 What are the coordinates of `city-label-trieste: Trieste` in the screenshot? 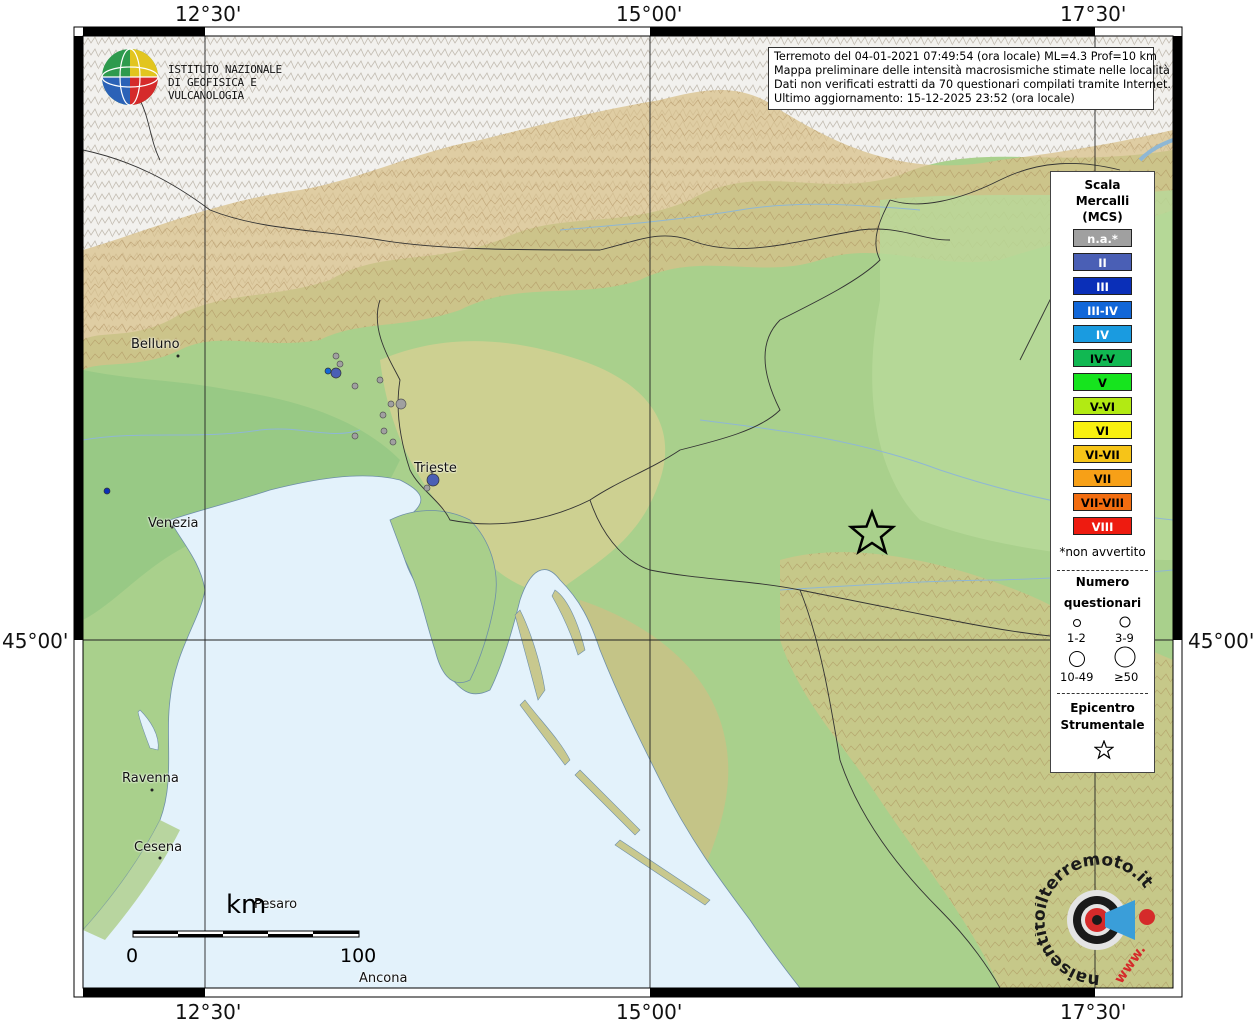 It's located at (435, 468).